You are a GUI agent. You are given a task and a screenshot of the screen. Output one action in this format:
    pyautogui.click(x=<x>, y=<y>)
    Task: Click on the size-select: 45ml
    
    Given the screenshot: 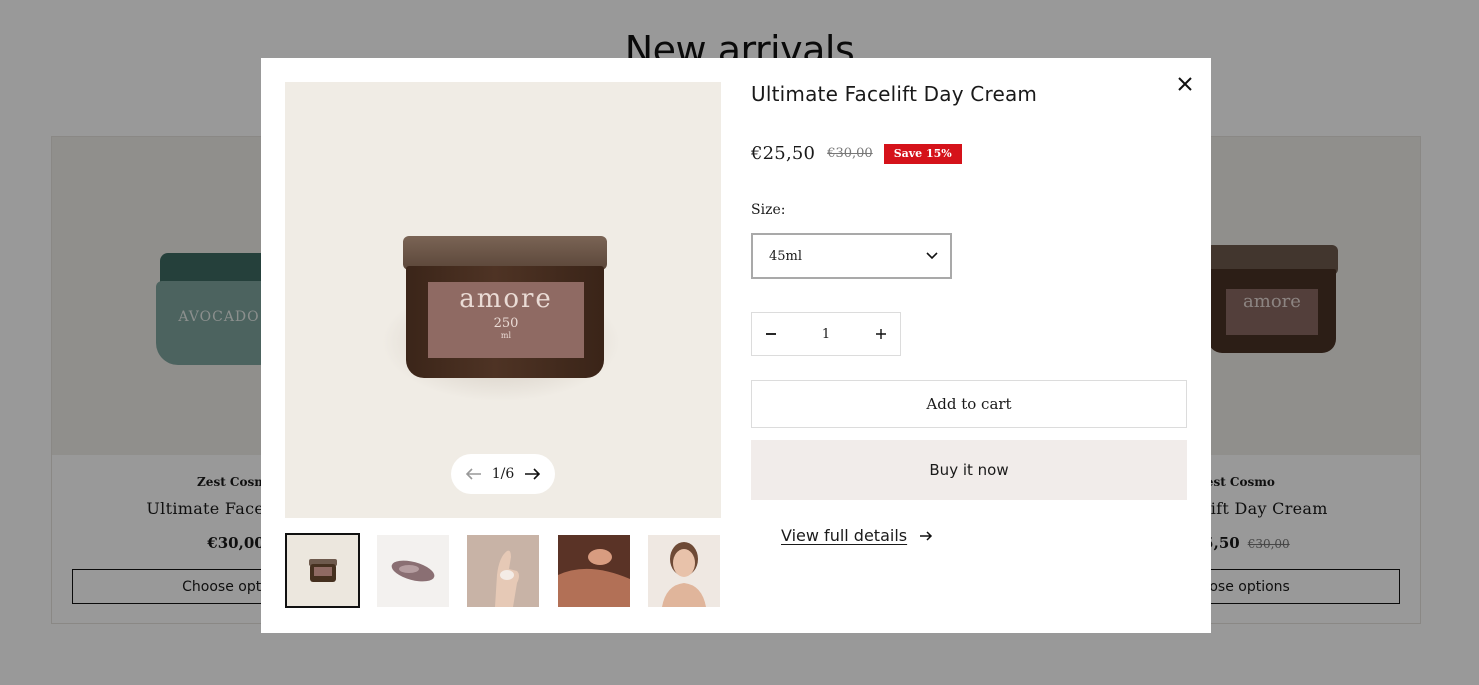 What is the action you would take?
    pyautogui.click(x=851, y=256)
    